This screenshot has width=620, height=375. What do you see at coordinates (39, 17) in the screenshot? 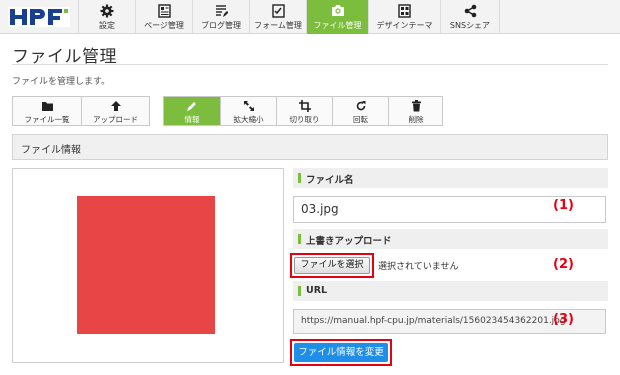
I see `hpf-logo` at bounding box center [39, 17].